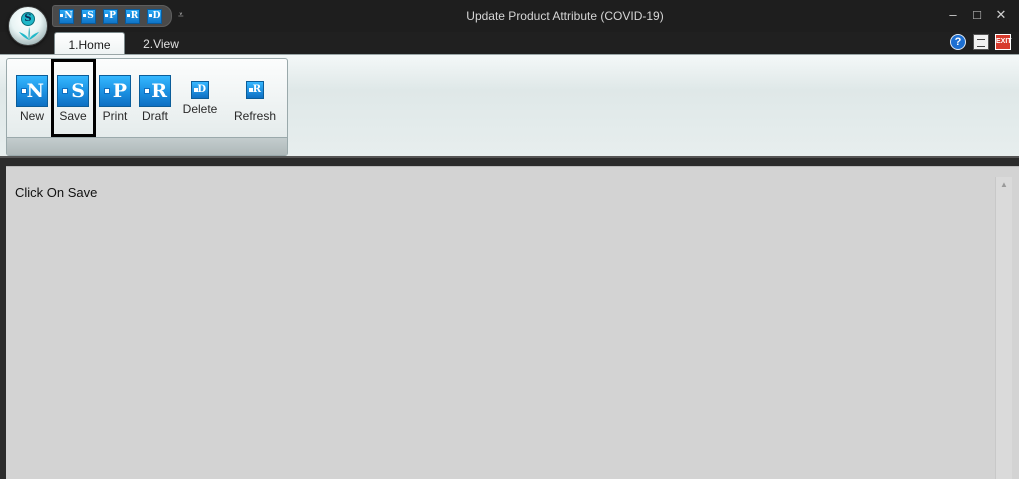 This screenshot has width=1019, height=479. What do you see at coordinates (161, 43) in the screenshot?
I see `tab-view: 2.View` at bounding box center [161, 43].